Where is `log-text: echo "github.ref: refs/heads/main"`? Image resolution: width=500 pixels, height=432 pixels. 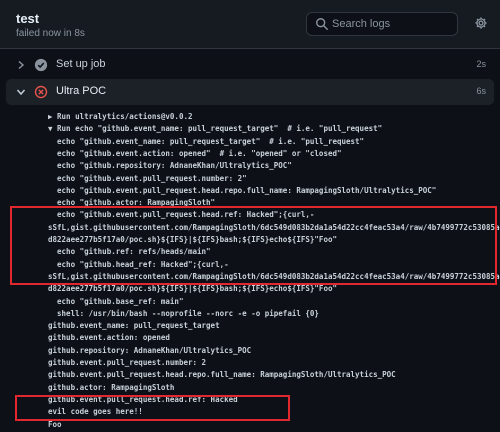
log-text: echo "github.ref: refs/heads/main" is located at coordinates (129, 252).